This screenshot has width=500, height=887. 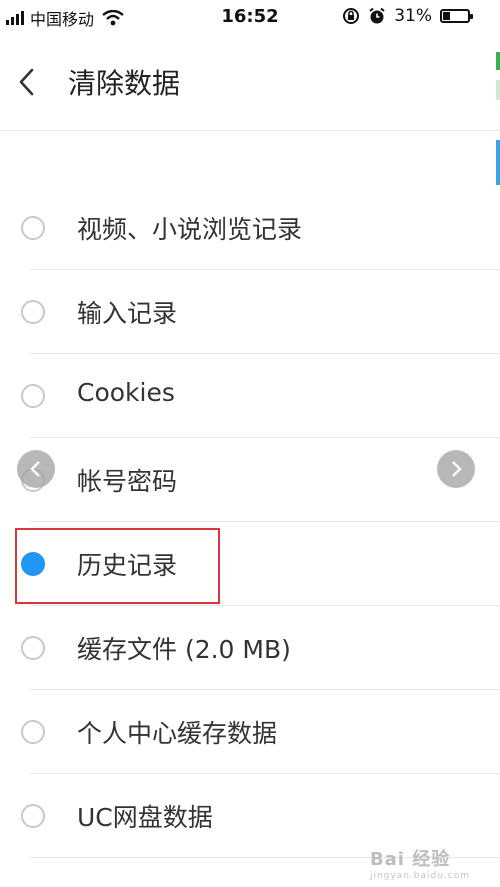 I want to click on highlight-annotation-box, so click(x=117, y=566).